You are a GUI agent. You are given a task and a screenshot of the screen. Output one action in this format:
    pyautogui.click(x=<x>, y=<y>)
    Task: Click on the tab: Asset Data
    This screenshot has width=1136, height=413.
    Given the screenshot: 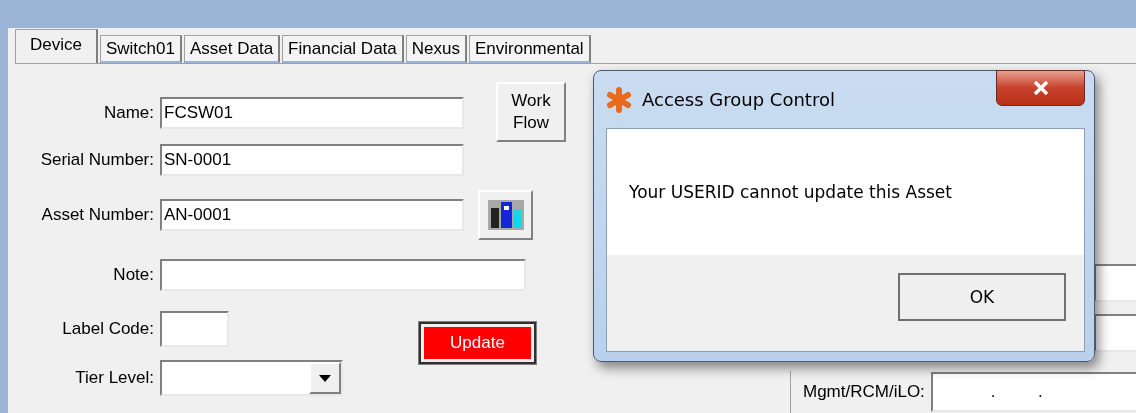 What is the action you would take?
    pyautogui.click(x=232, y=49)
    